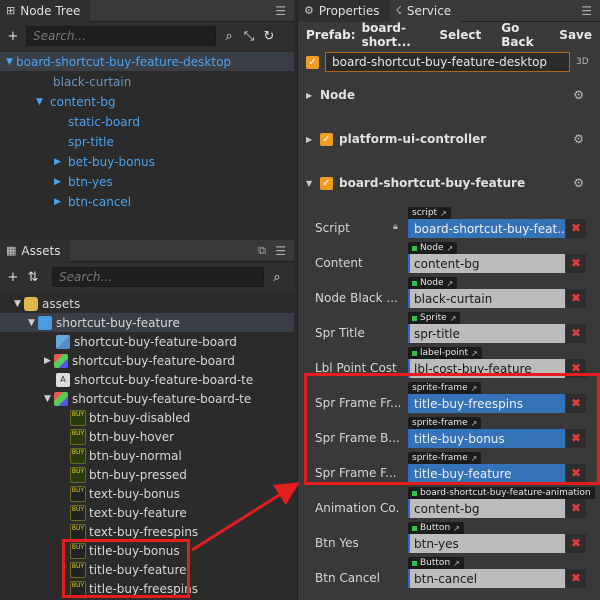  Describe the element at coordinates (92, 81) in the screenshot. I see `tree-item-black-curtain: black-curtain` at that location.